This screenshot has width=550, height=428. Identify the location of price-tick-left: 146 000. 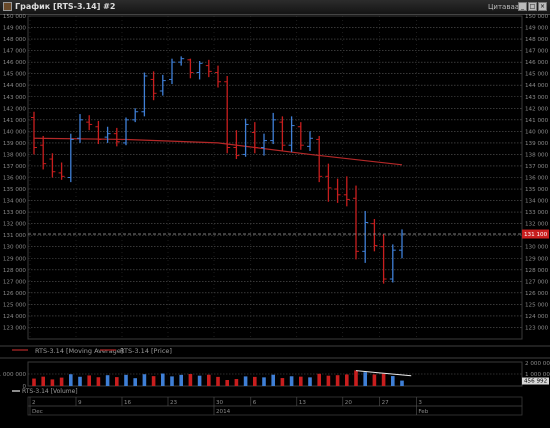
(15, 63).